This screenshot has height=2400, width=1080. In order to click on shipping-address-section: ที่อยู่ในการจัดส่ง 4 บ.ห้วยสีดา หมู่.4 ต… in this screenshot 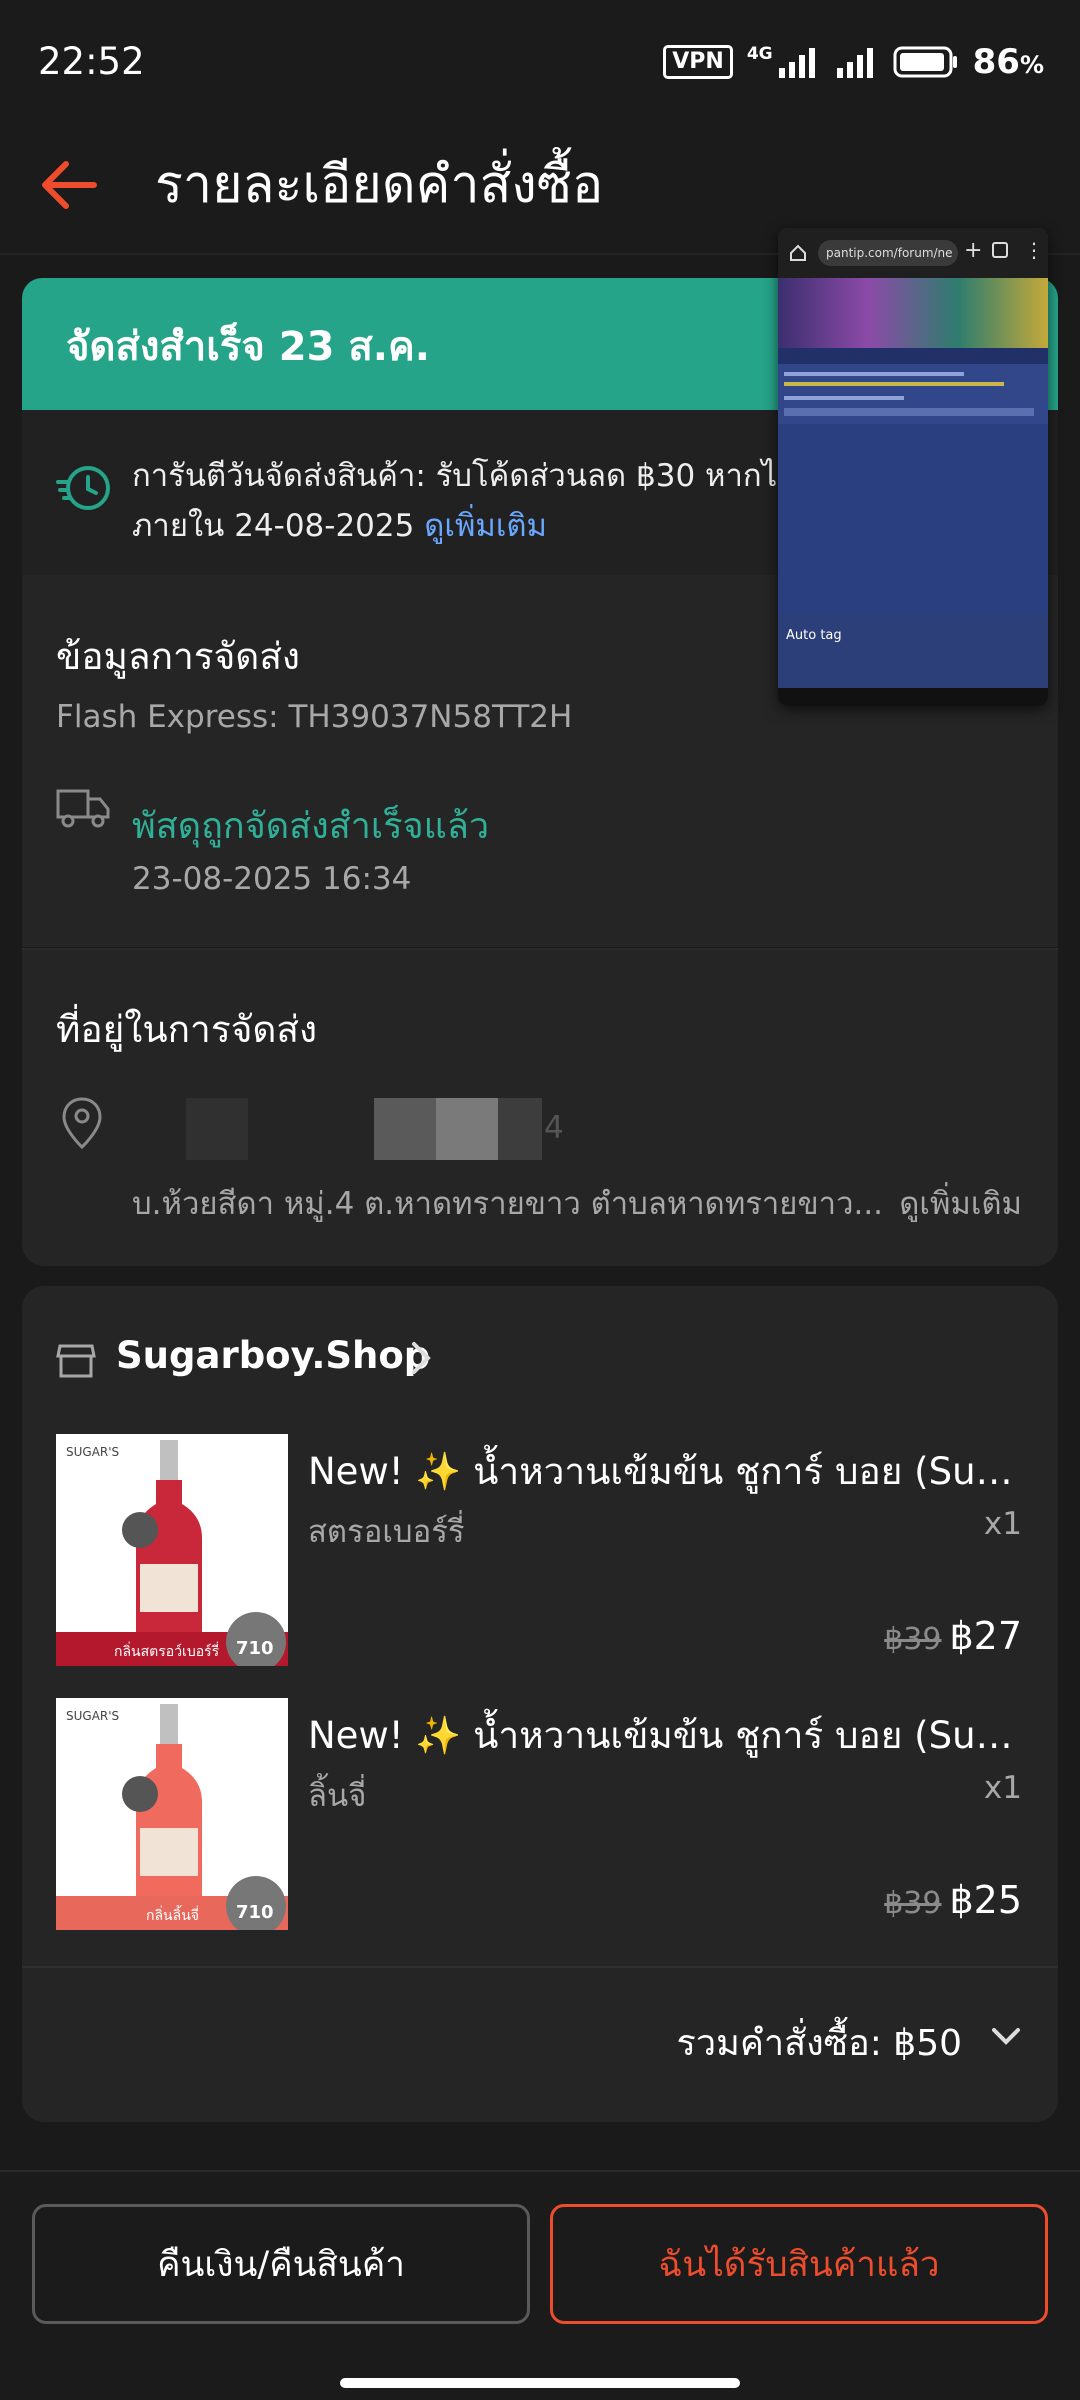, I will do `click(540, 1107)`.